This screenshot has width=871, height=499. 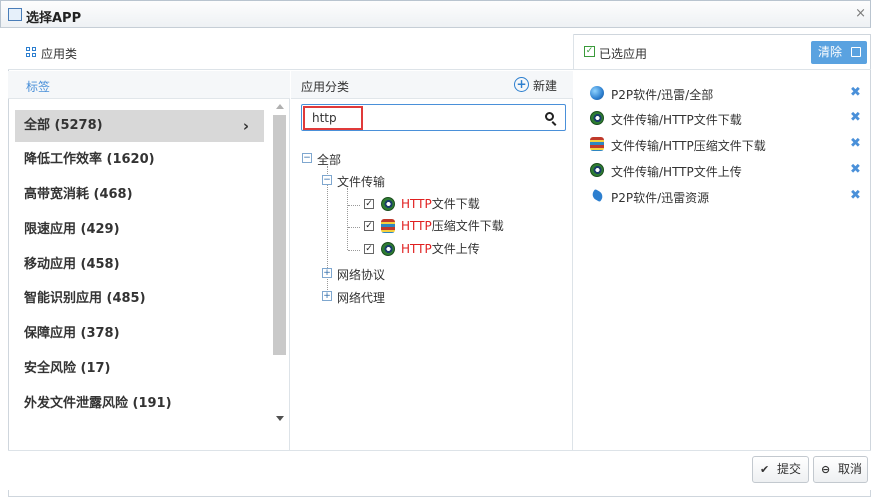 What do you see at coordinates (545, 86) in the screenshot?
I see `new-button-label: 新建` at bounding box center [545, 86].